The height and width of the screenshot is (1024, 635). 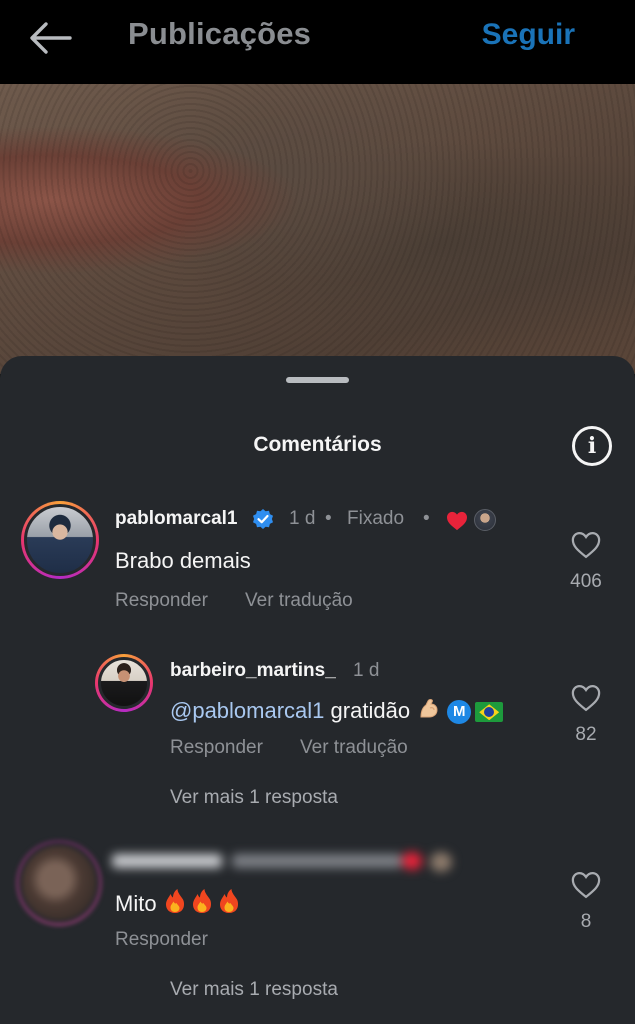 What do you see at coordinates (586, 921) in the screenshot?
I see `like-count: 8` at bounding box center [586, 921].